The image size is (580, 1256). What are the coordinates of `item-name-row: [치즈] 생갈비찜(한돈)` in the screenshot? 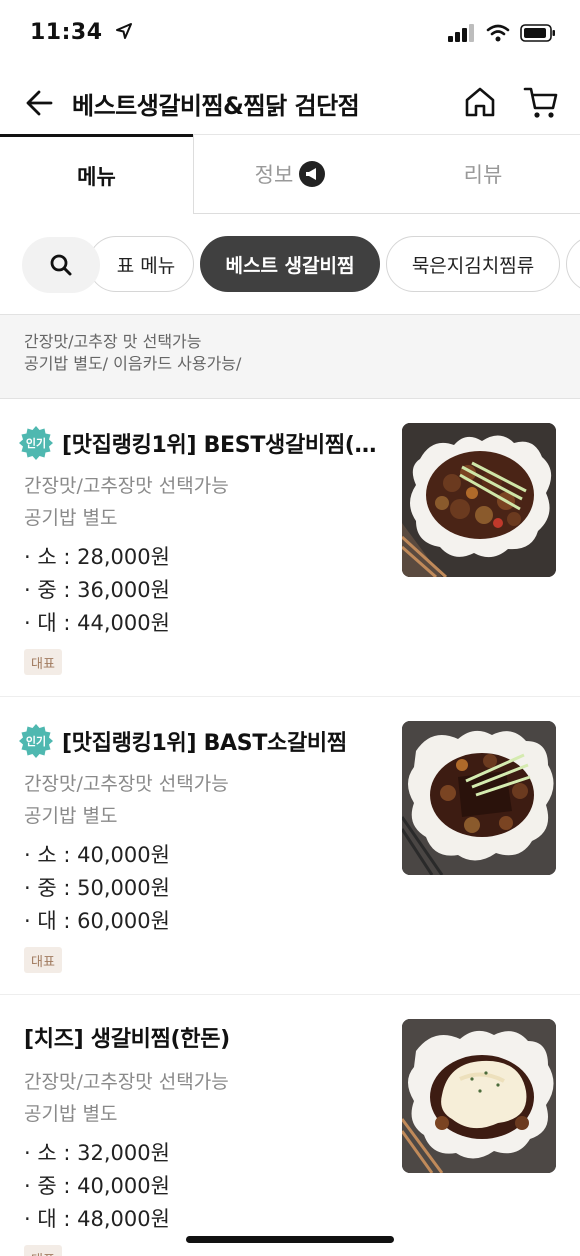 It's located at (127, 1037).